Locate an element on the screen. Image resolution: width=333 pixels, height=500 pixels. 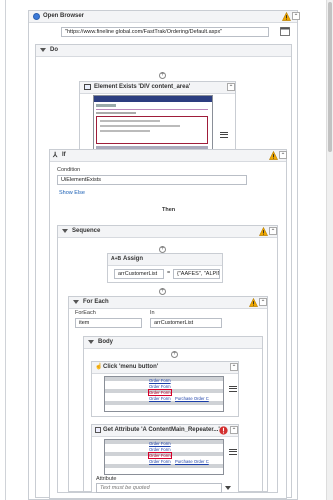
do-title: Do is located at coordinates (54, 50).